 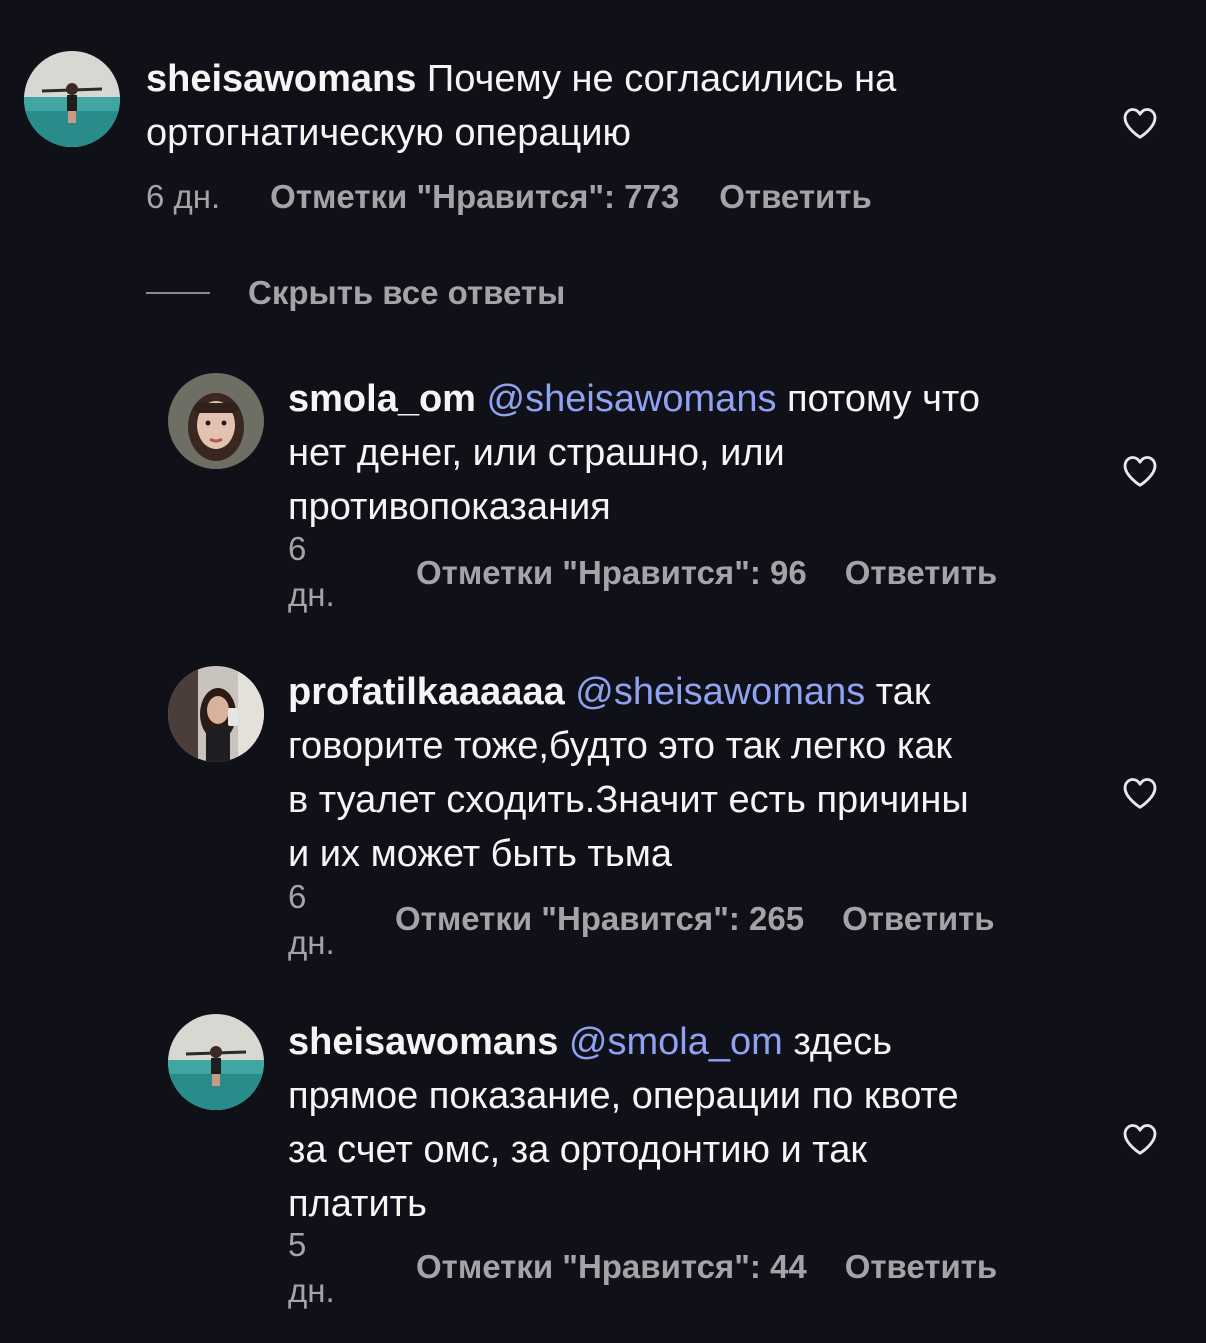 What do you see at coordinates (676, 1042) in the screenshot?
I see `mention-link: @smola_om` at bounding box center [676, 1042].